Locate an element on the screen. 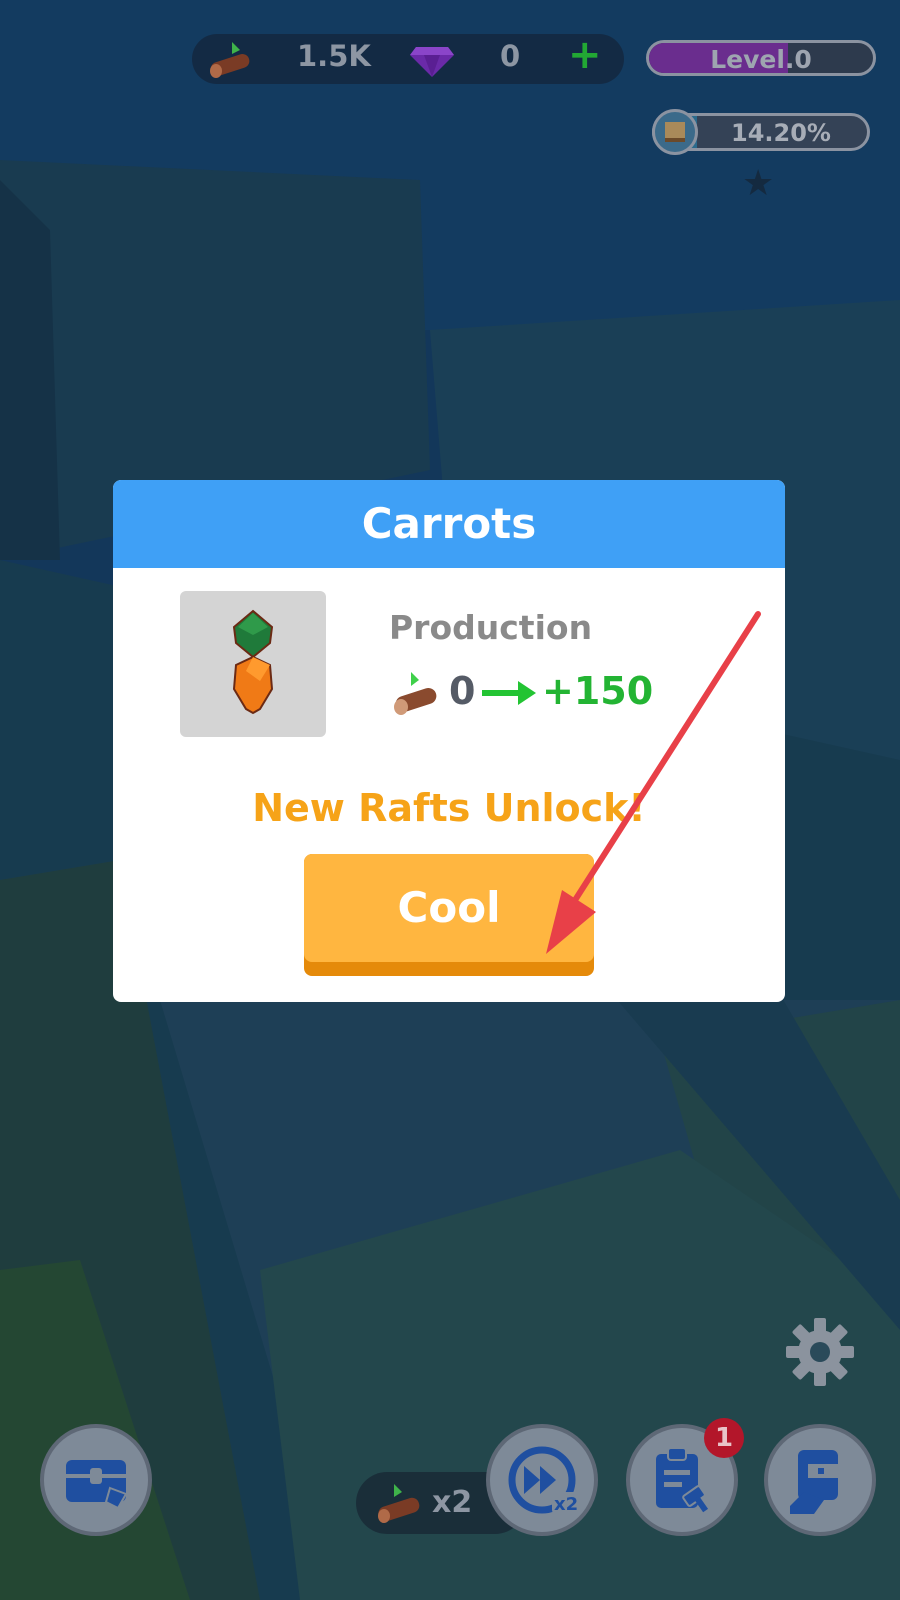 This screenshot has height=1600, width=900. character-button is located at coordinates (820, 1480).